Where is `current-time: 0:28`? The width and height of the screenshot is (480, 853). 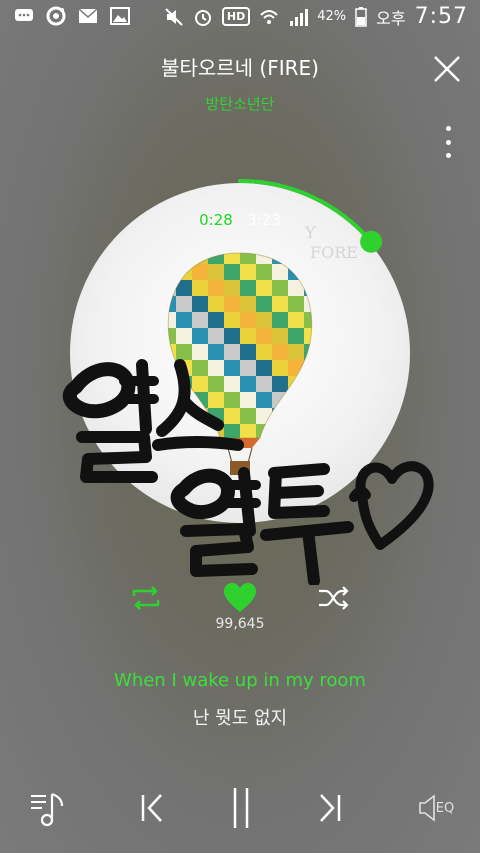 current-time: 0:28 is located at coordinates (216, 220).